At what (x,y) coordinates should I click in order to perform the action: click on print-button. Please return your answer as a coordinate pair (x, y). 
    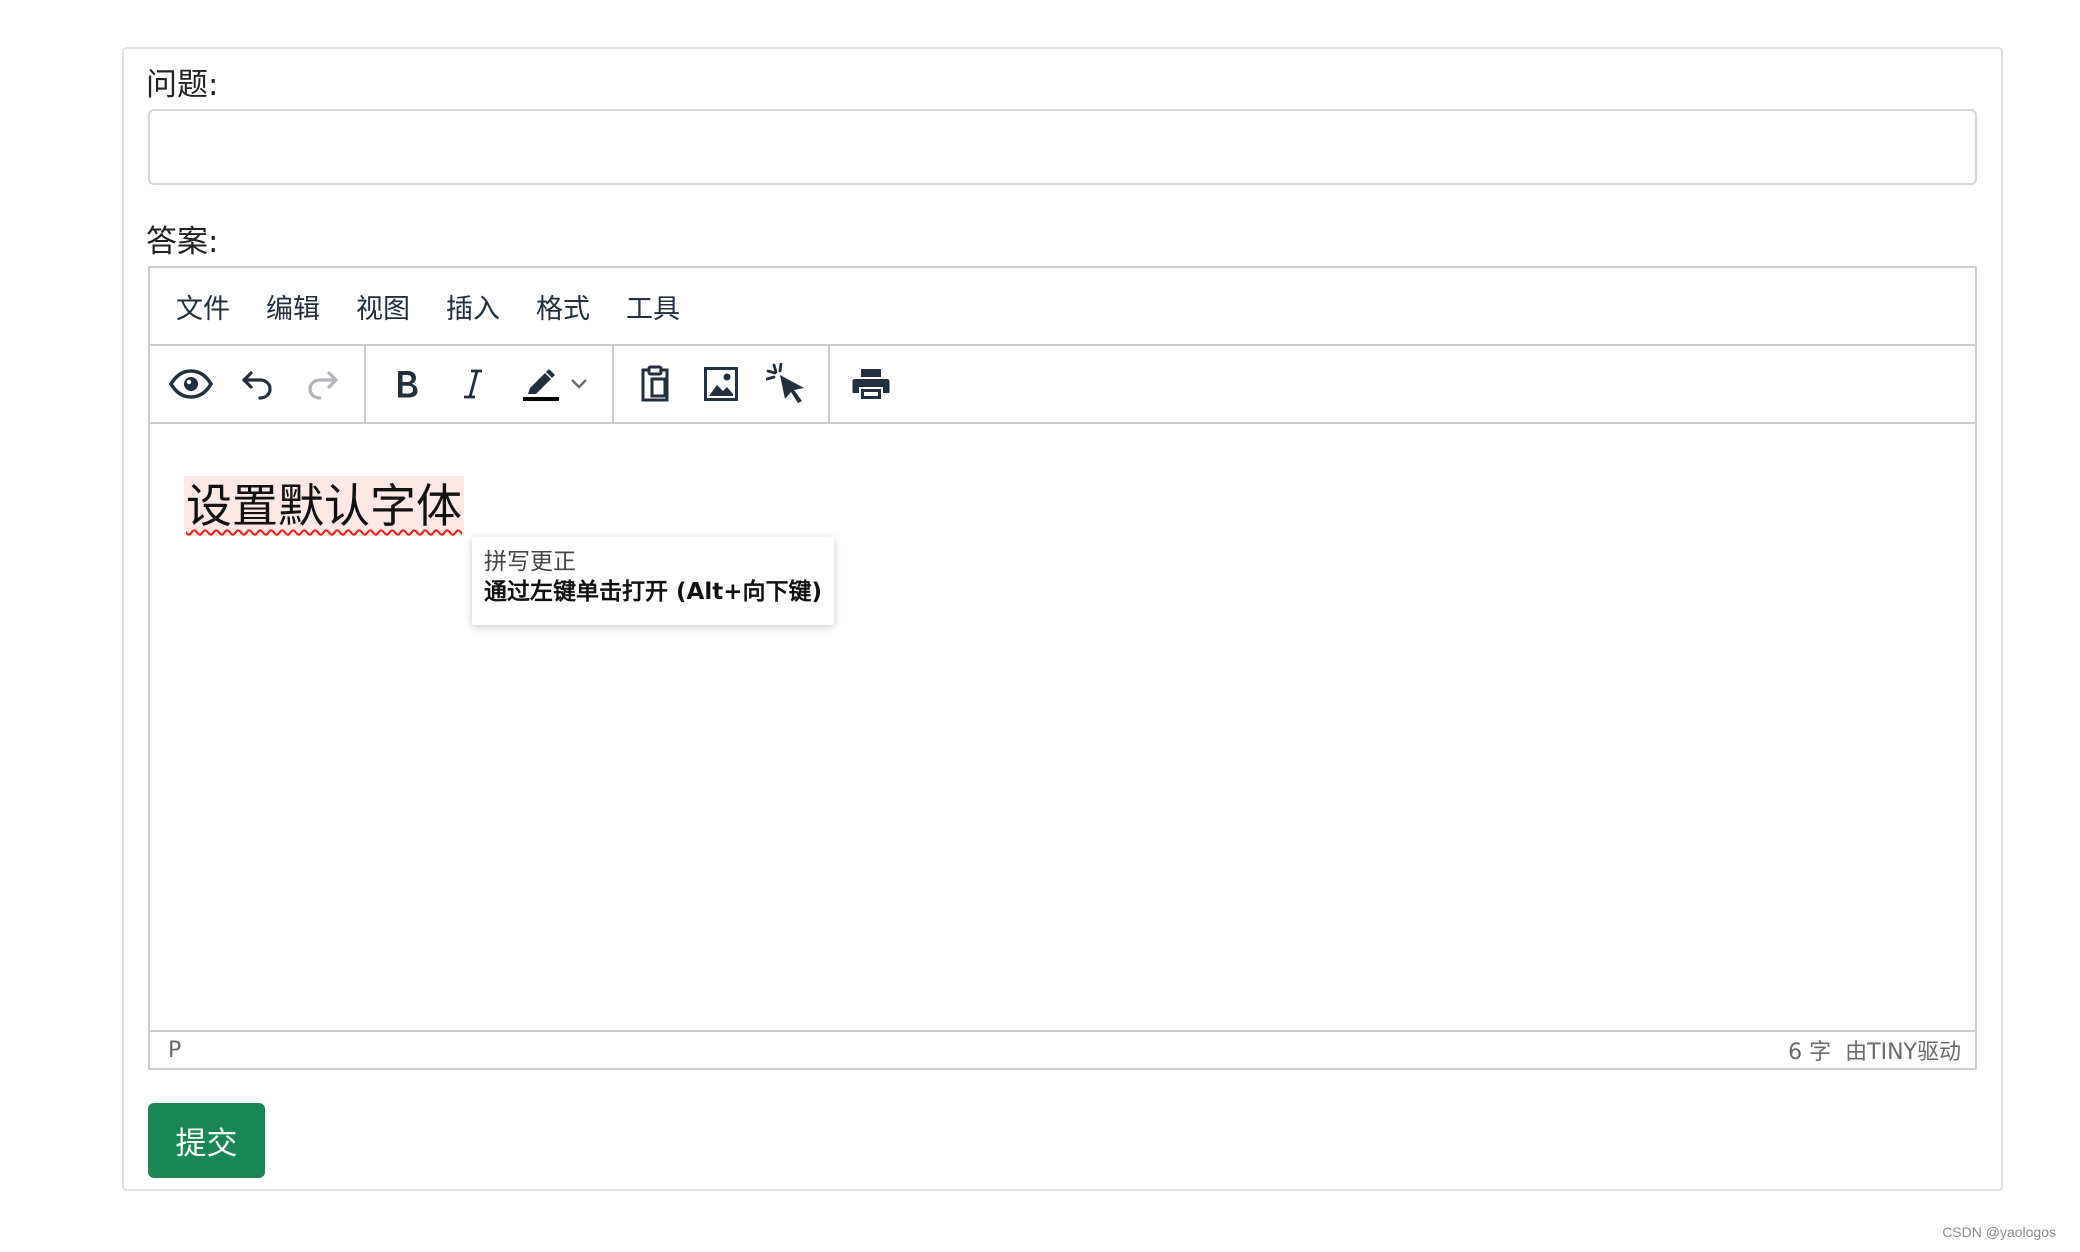
    Looking at the image, I should click on (871, 384).